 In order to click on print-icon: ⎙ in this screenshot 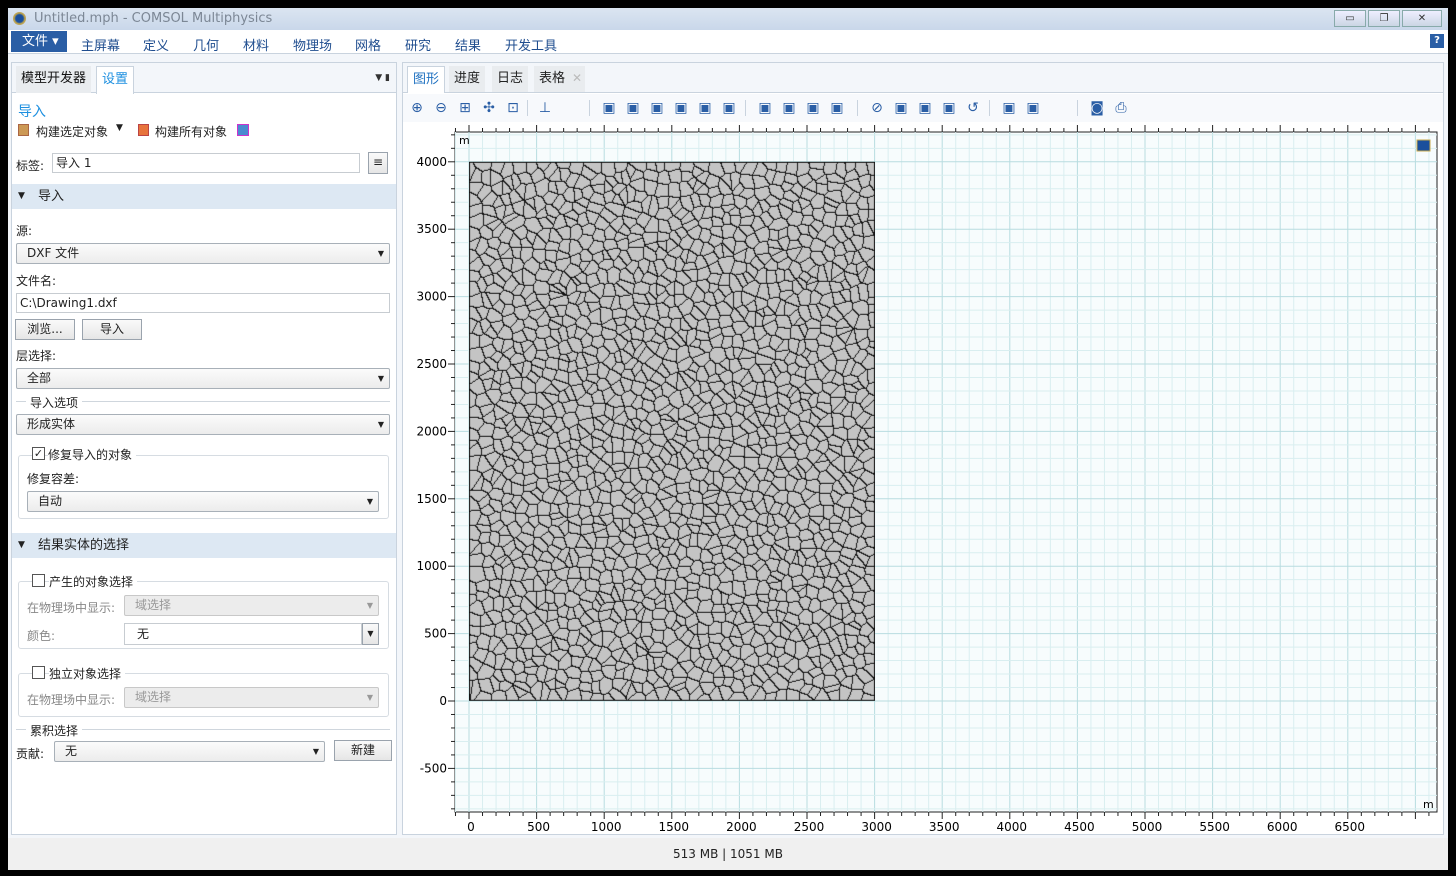, I will do `click(1121, 108)`.